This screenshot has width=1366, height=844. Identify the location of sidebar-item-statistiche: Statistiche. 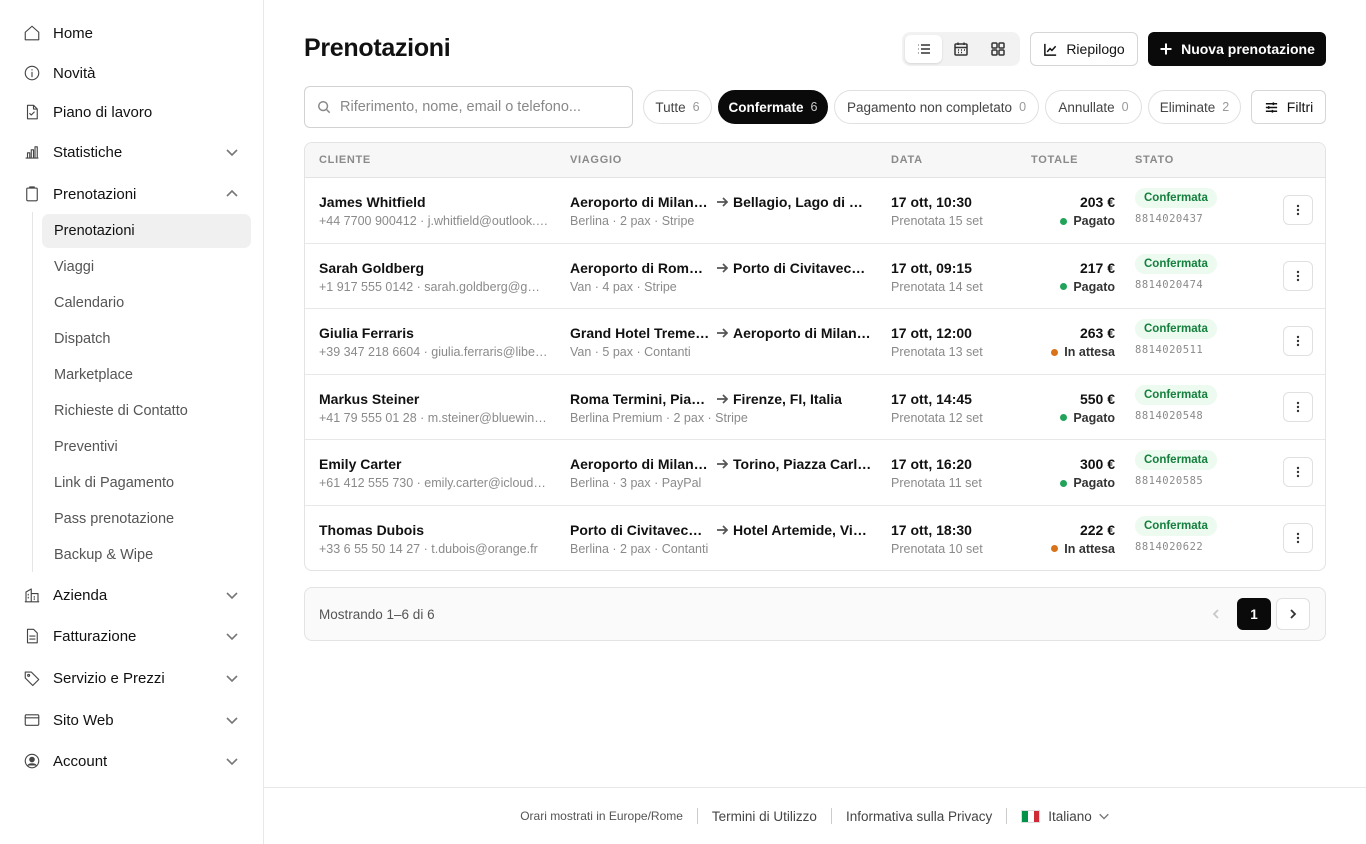
(131, 152).